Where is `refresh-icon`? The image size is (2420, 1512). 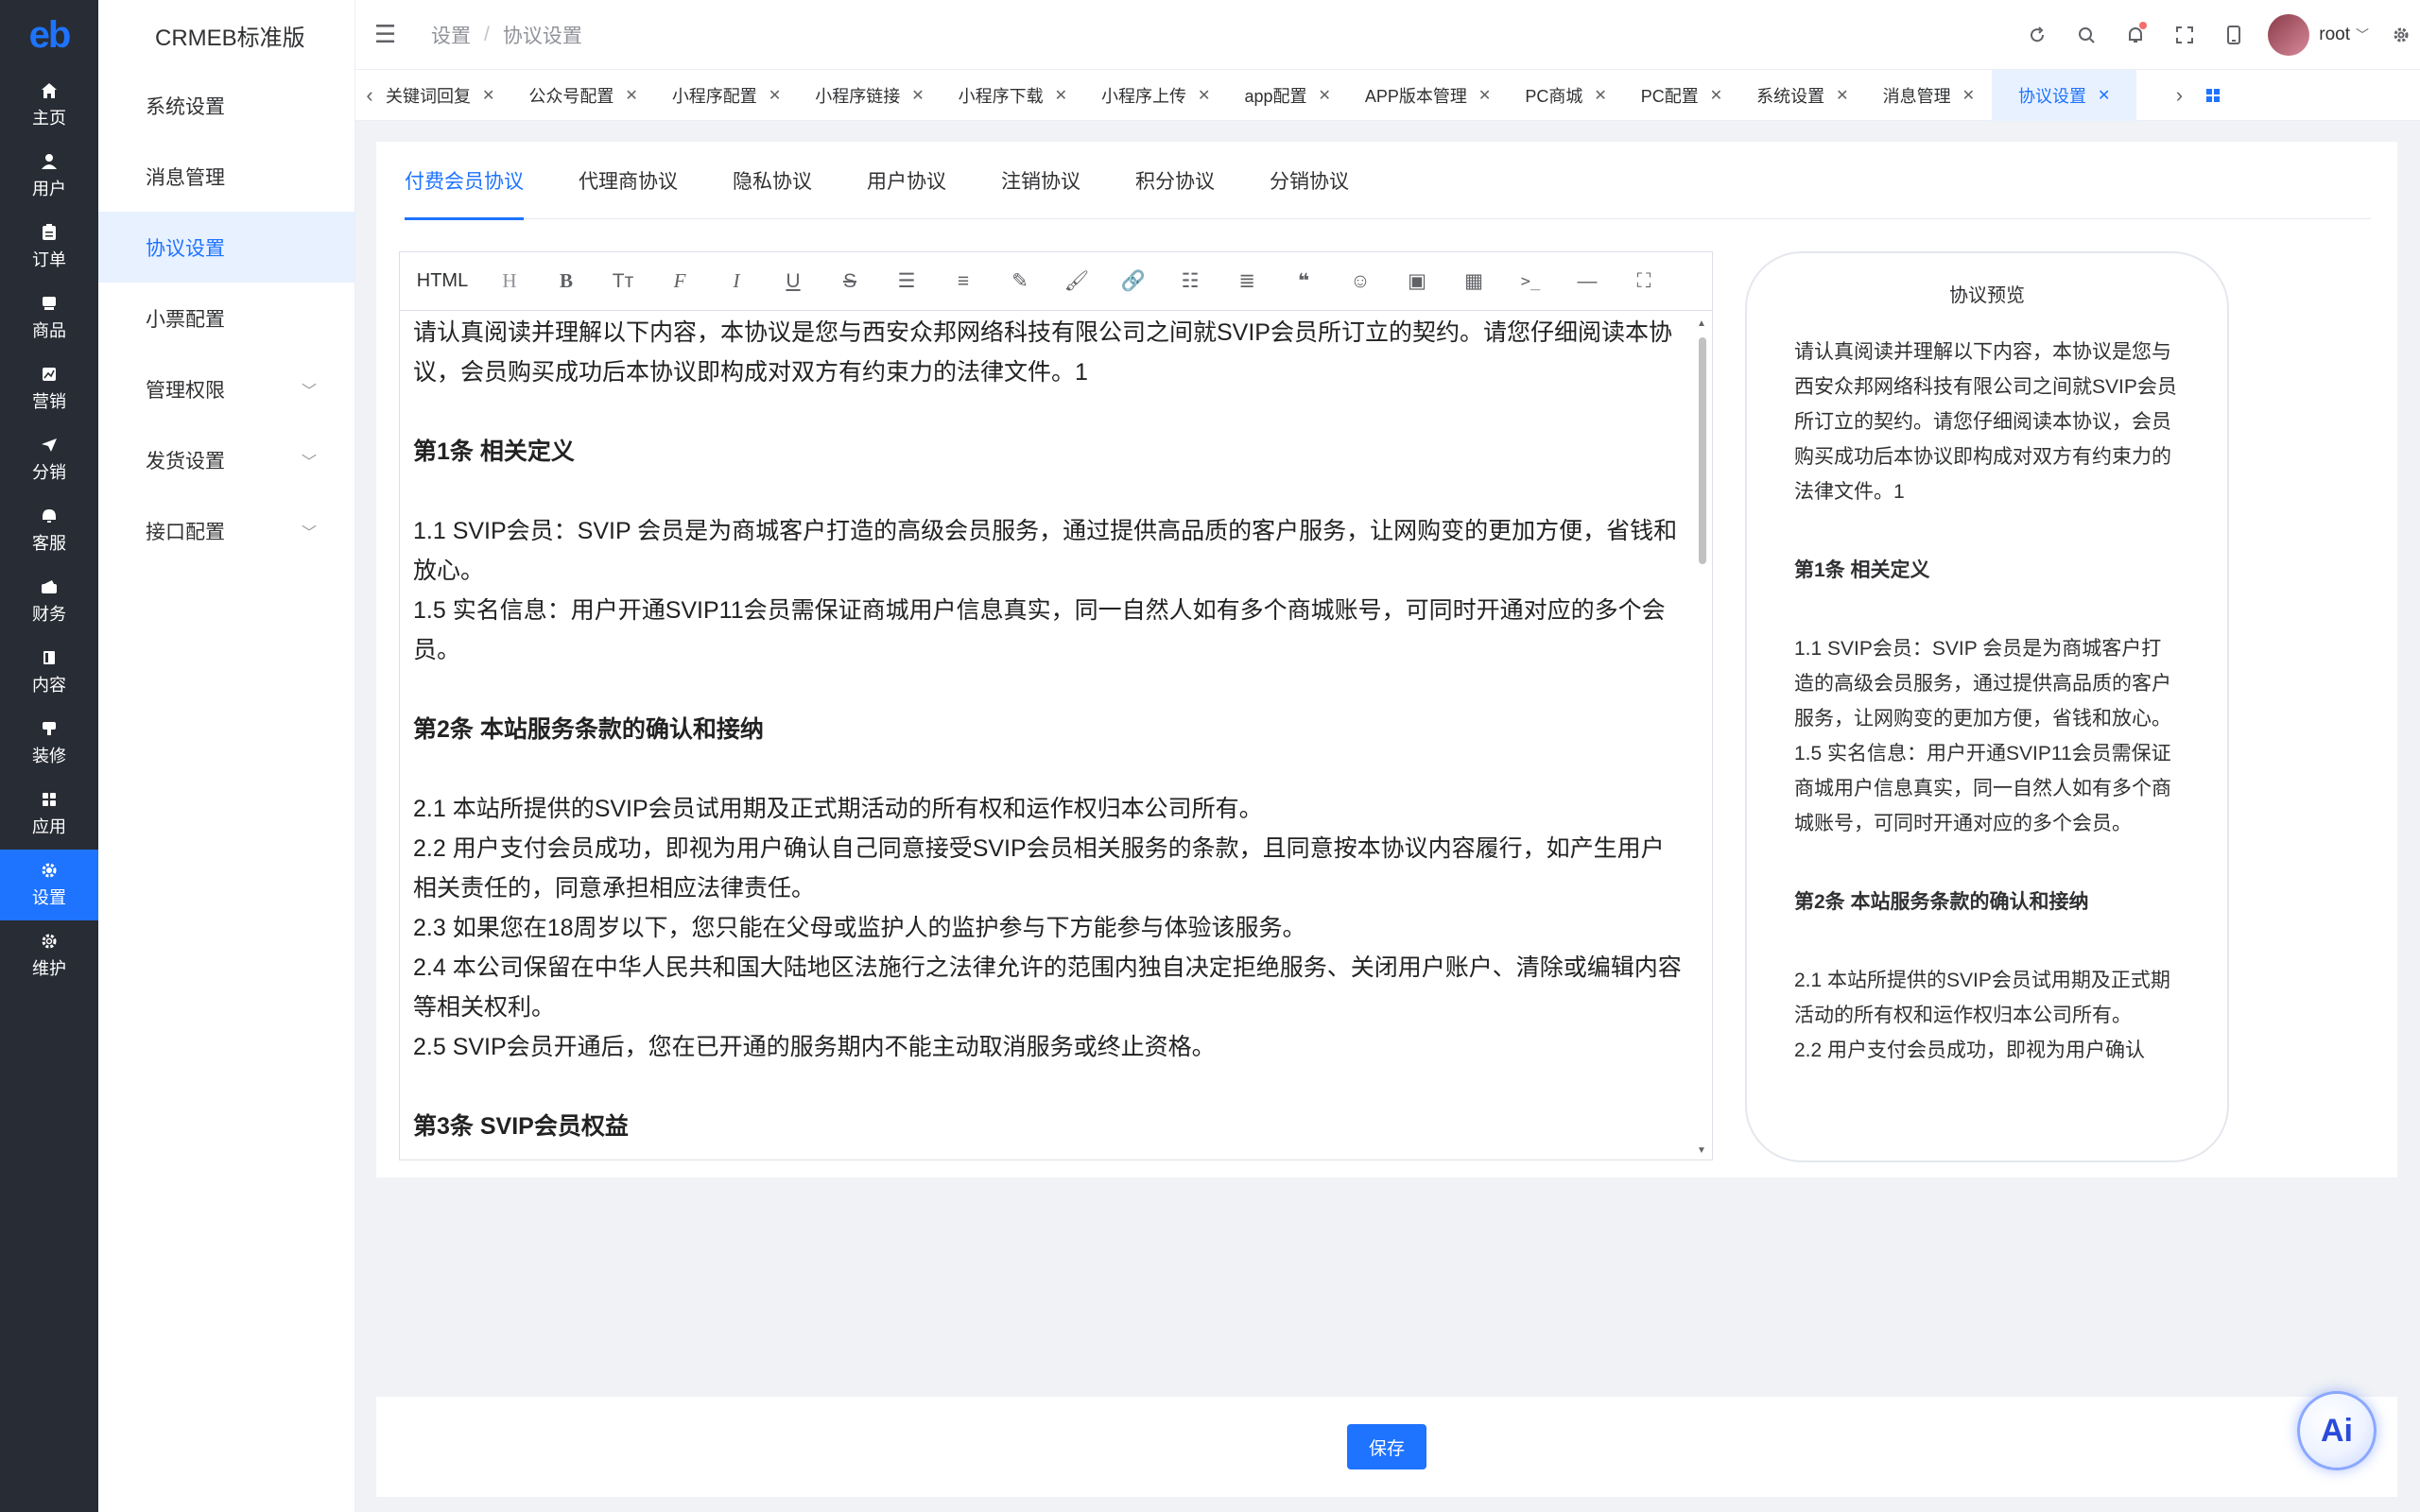
refresh-icon is located at coordinates (2038, 35).